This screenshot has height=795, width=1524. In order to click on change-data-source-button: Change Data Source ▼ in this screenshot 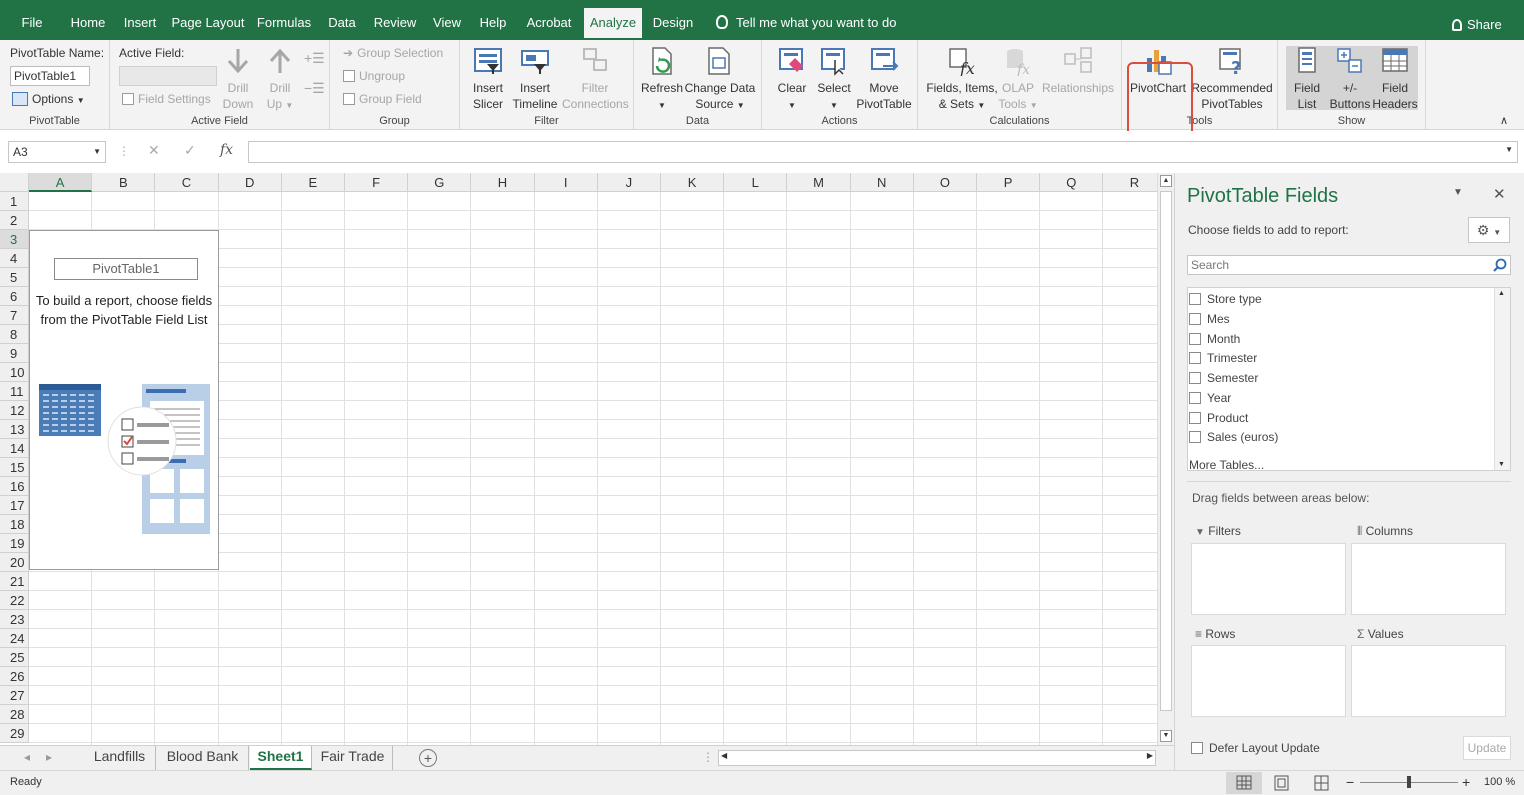, I will do `click(720, 80)`.